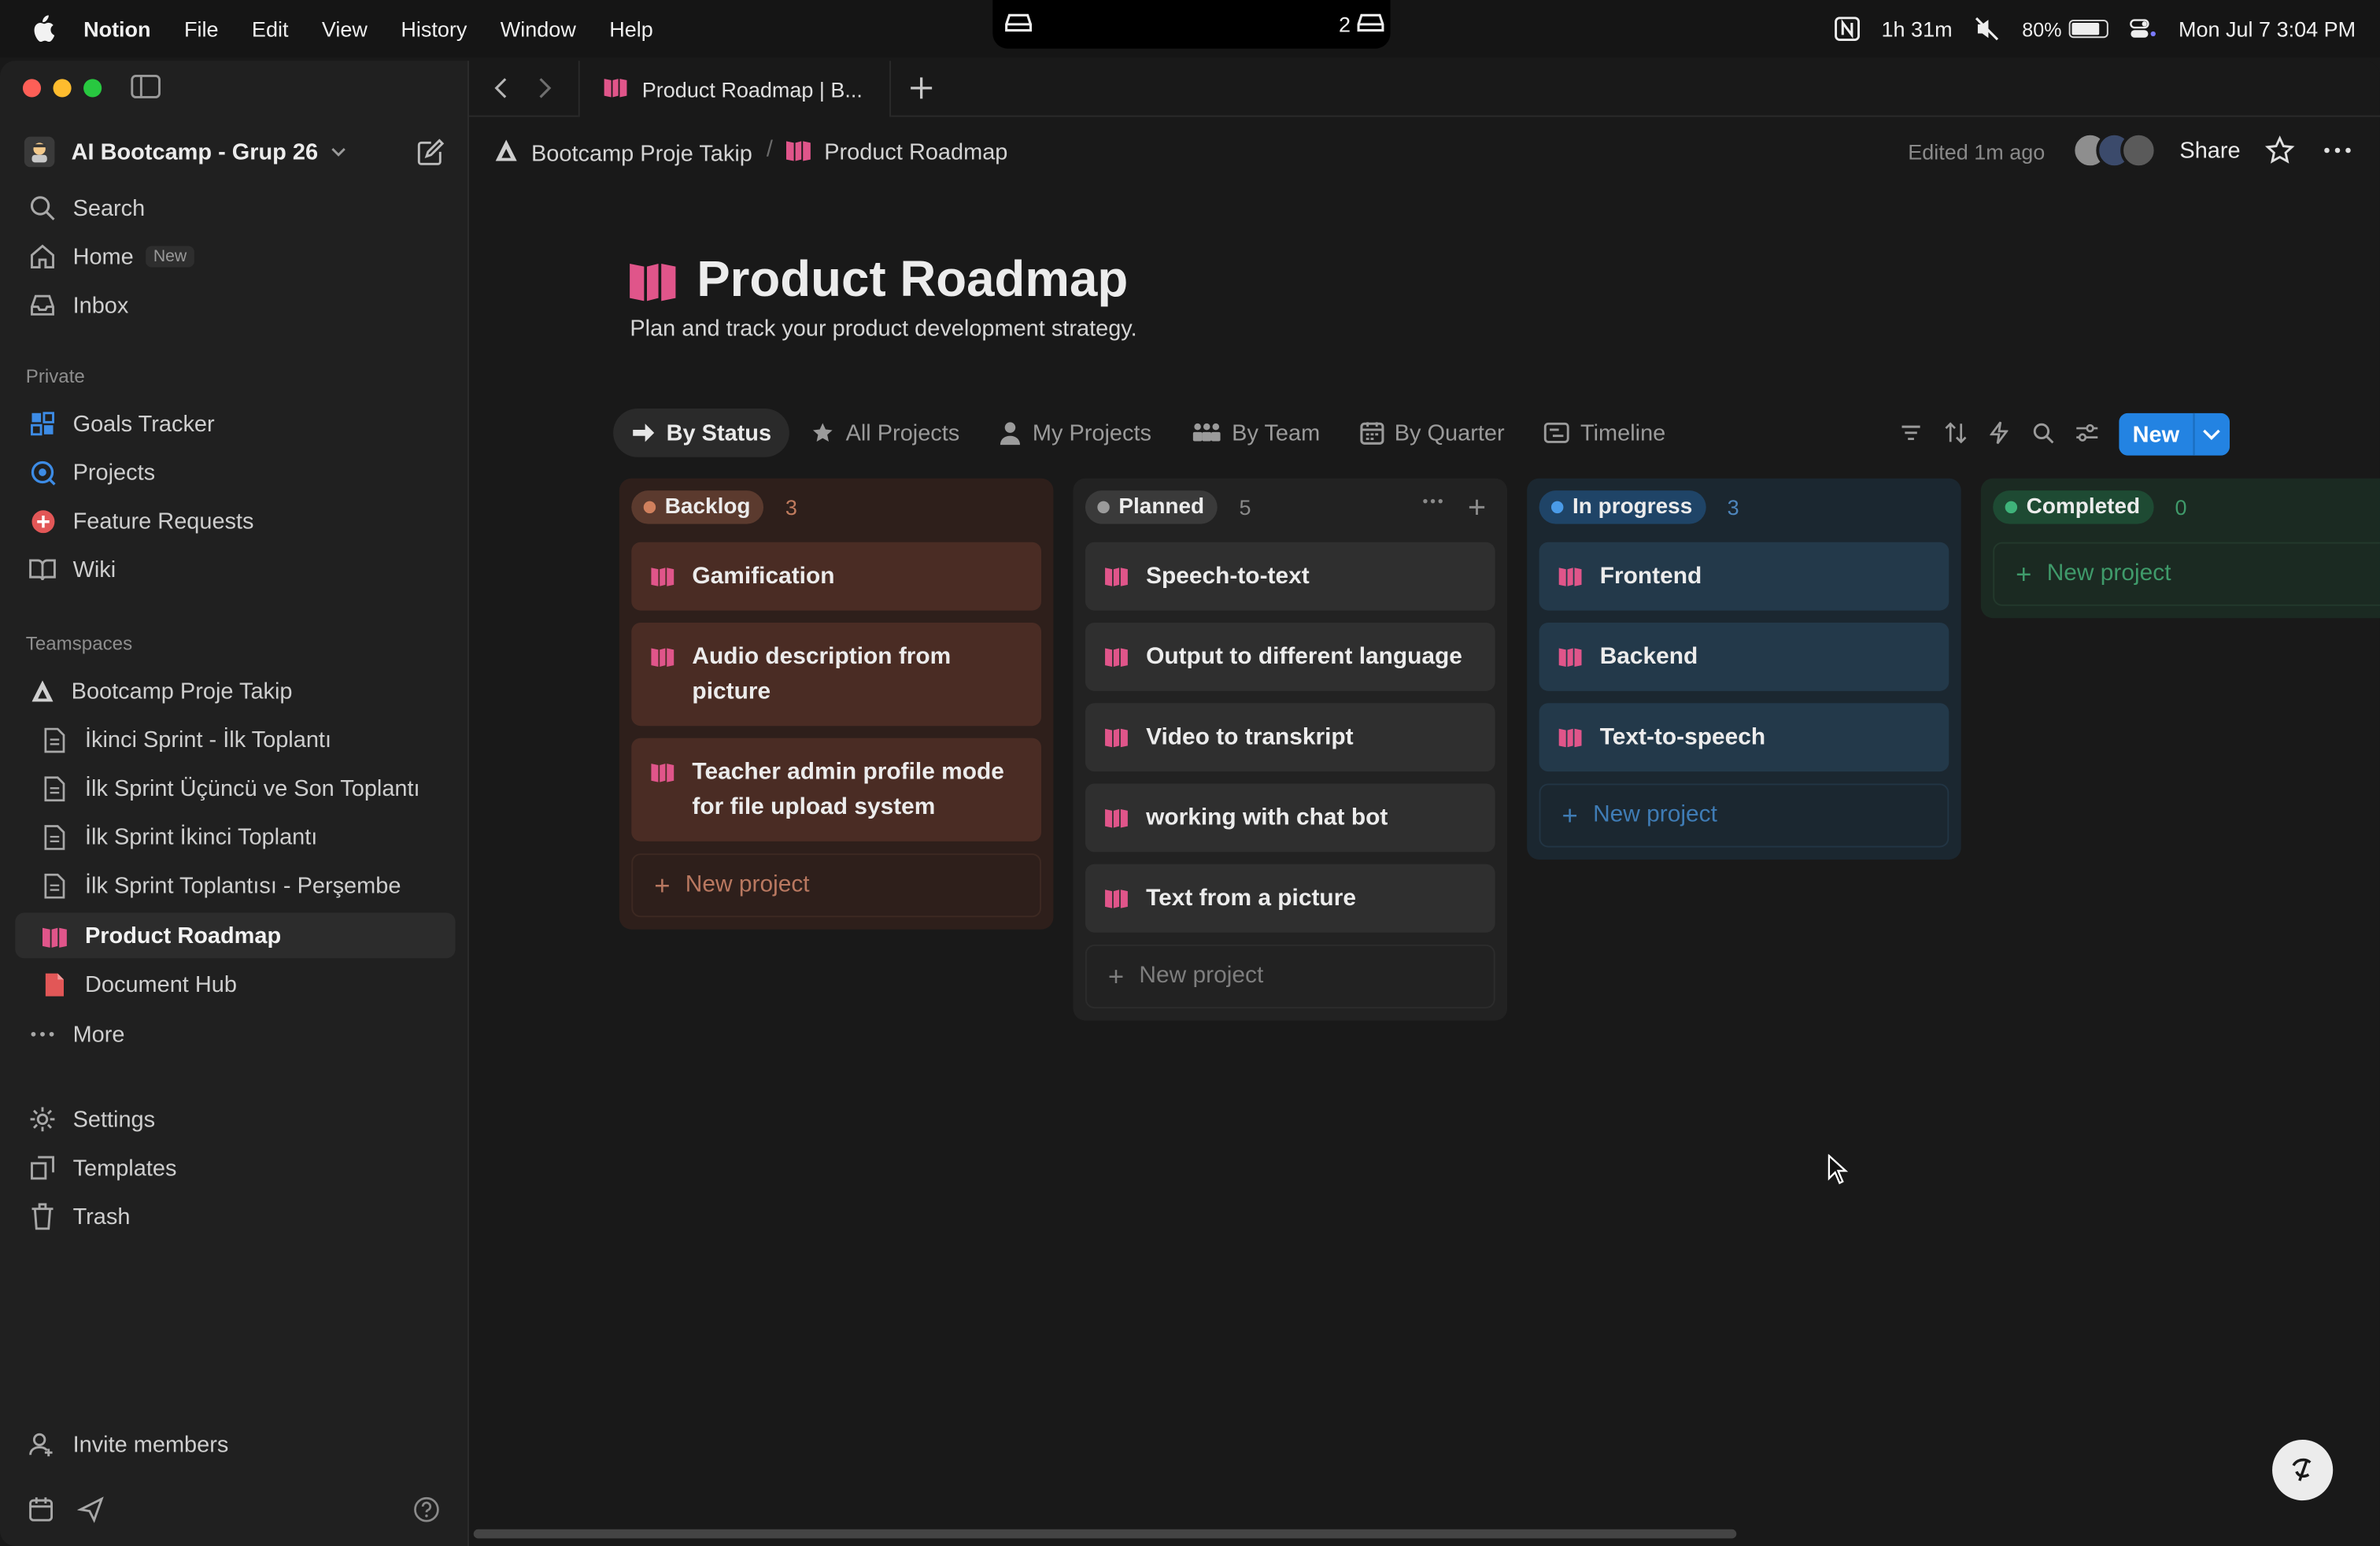 This screenshot has width=2380, height=1546. Describe the element at coordinates (836, 675) in the screenshot. I see `board-card: Audio description from picture` at that location.